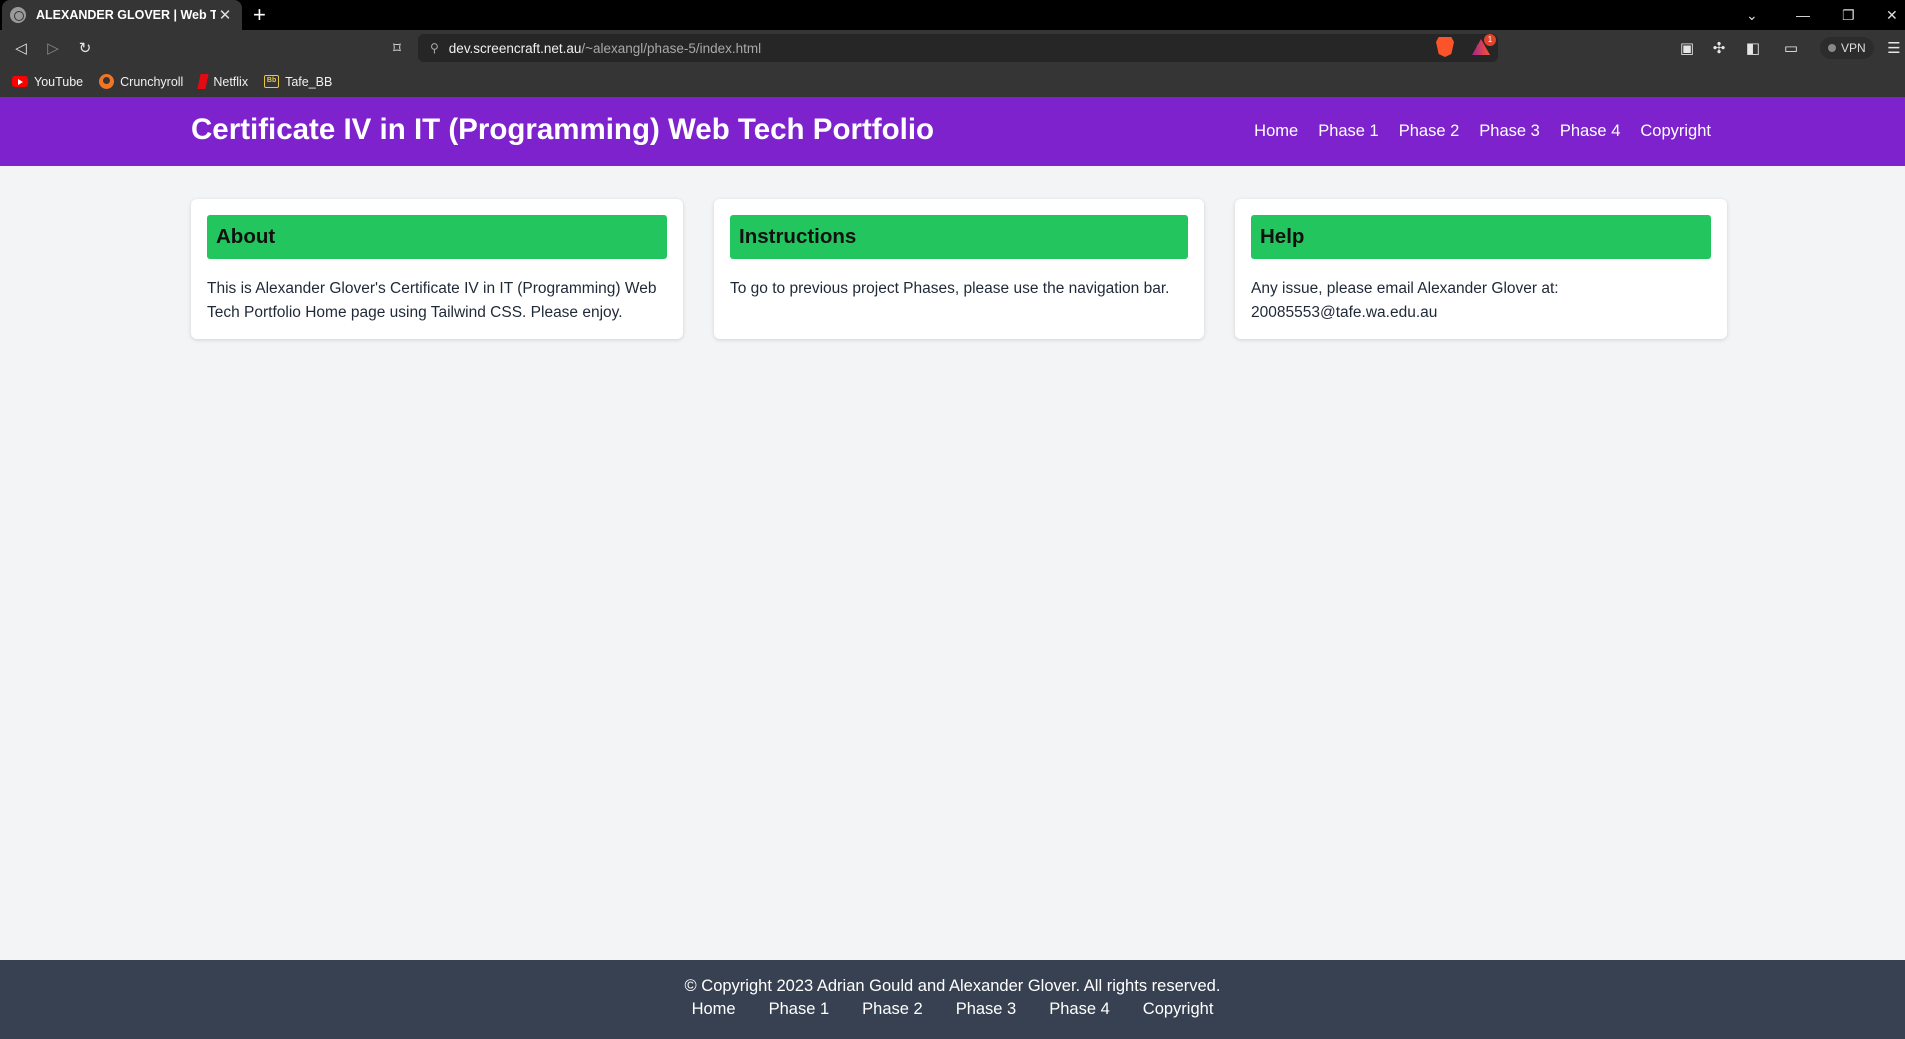 Image resolution: width=1905 pixels, height=1039 pixels. Describe the element at coordinates (1509, 131) in the screenshot. I see `nav-phase-3: Phase 3` at that location.